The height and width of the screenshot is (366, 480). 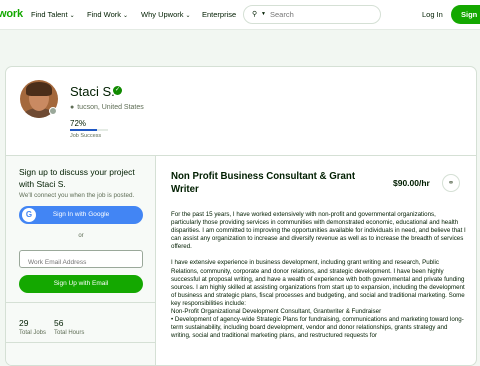 I want to click on job-success-bar, so click(x=89, y=130).